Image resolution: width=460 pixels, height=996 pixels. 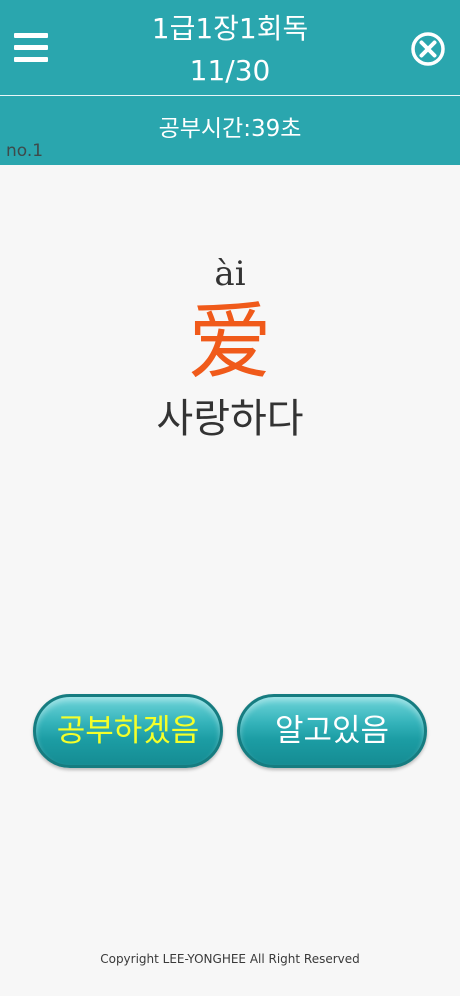 I want to click on pinyin-text: ài, so click(x=230, y=274).